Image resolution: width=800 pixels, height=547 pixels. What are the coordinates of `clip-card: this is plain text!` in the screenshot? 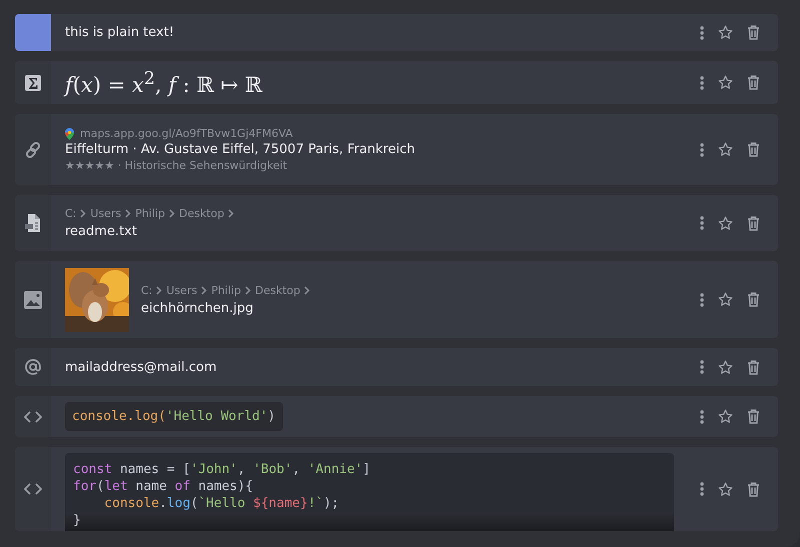 It's located at (396, 32).